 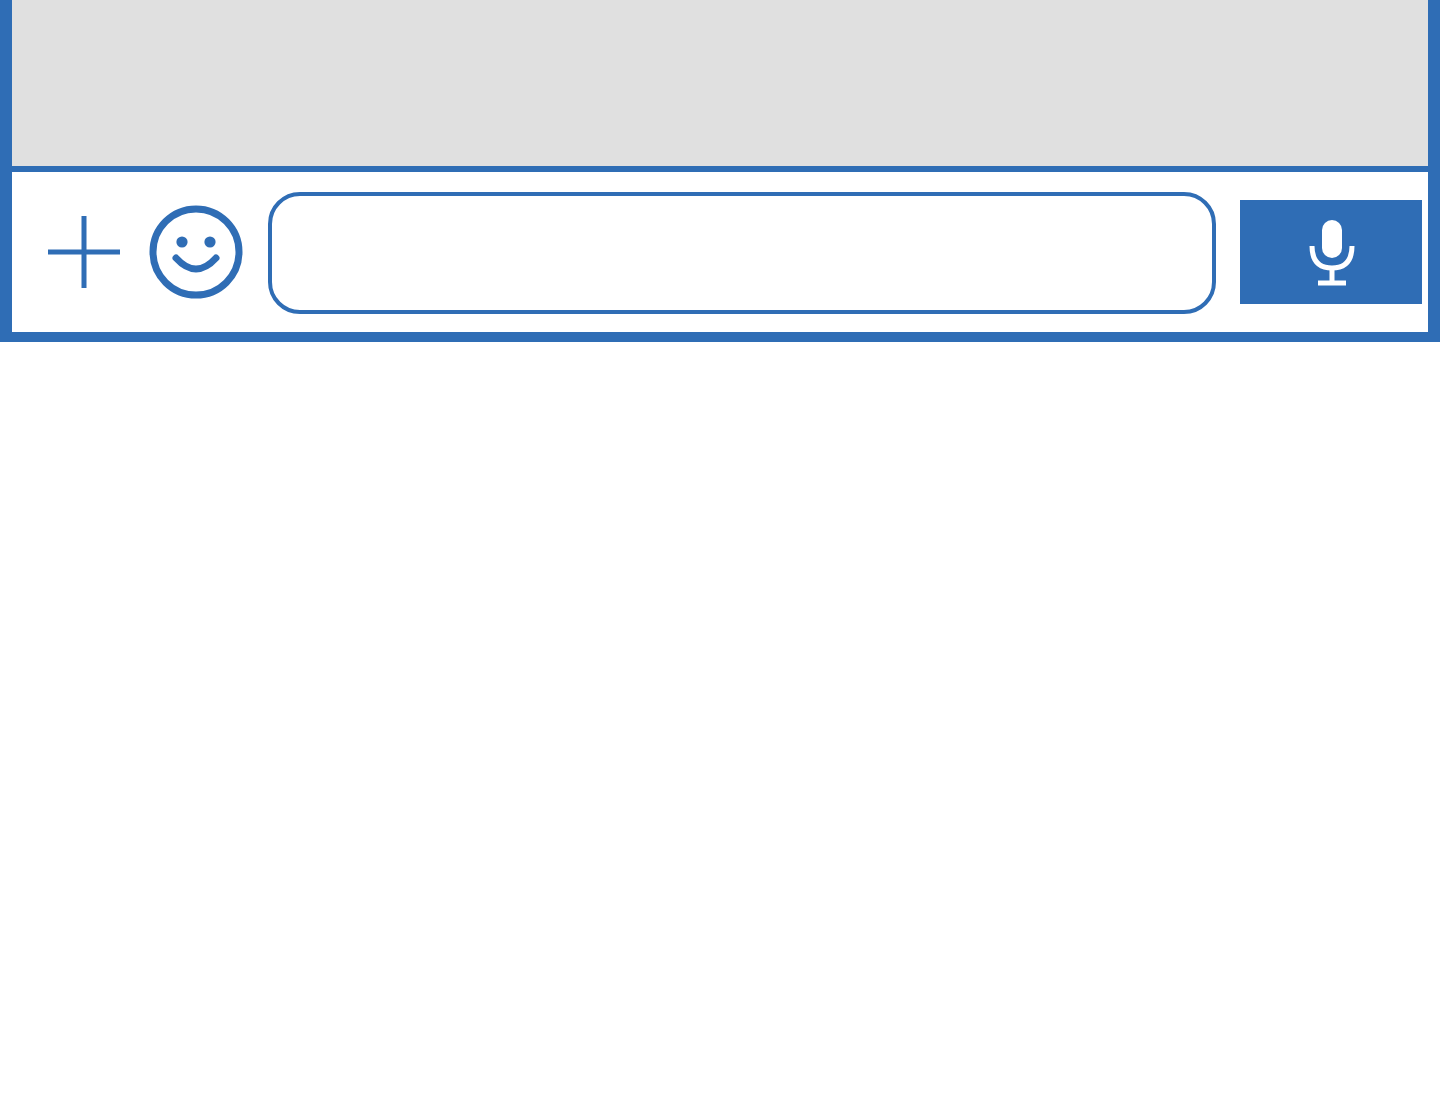 I want to click on emoji-button, so click(x=196, y=252).